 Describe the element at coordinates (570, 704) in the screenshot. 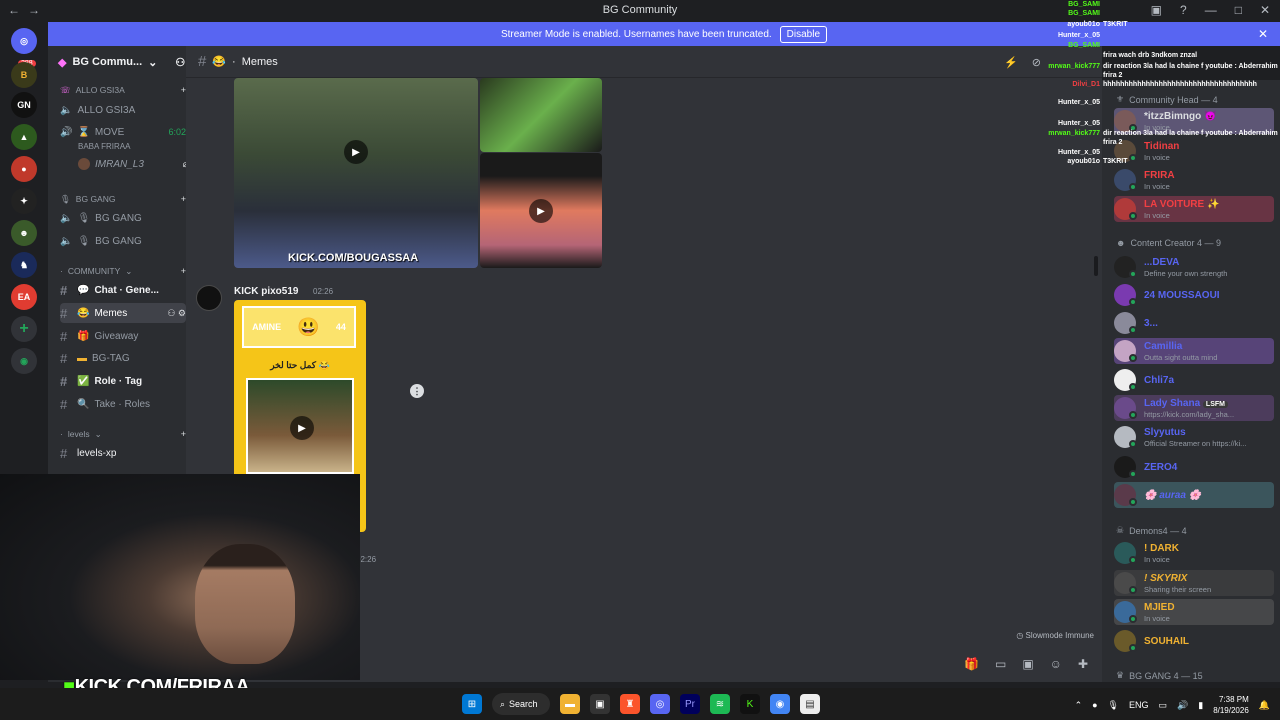

I see `file-explorer-icon: ▬` at that location.